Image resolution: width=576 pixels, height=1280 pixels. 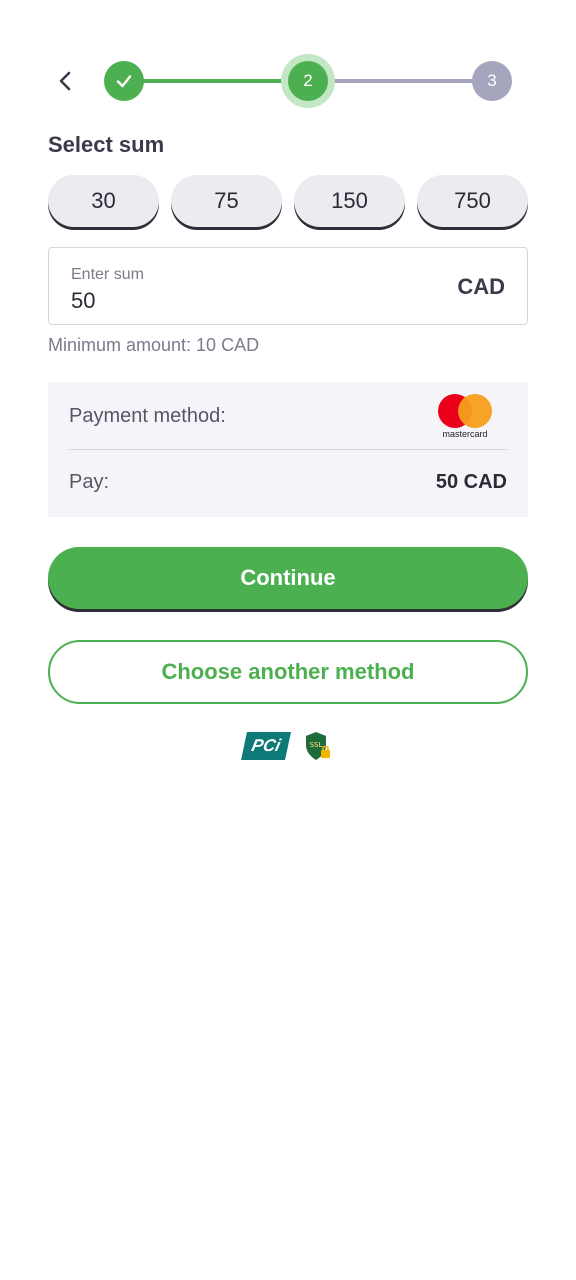 I want to click on minimum-amount-note: Minimum amount: 10 CAD, so click(x=154, y=345).